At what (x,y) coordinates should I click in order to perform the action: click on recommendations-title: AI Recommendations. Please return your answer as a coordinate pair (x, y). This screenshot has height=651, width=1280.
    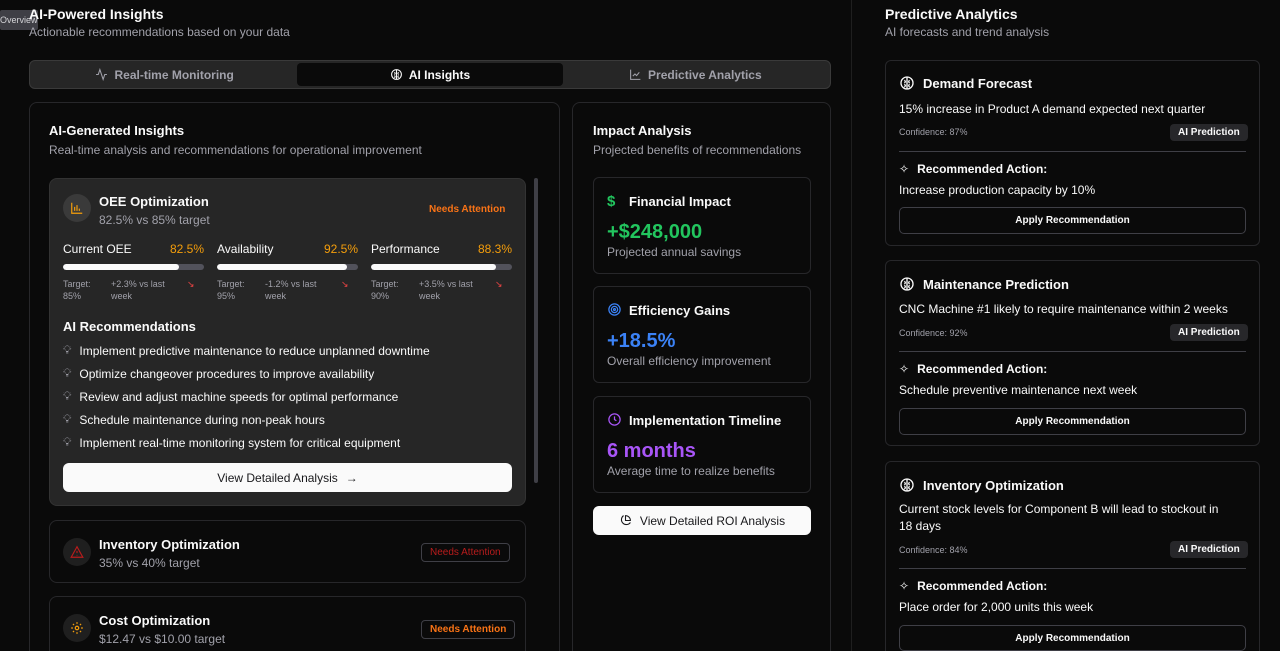
    Looking at the image, I should click on (129, 326).